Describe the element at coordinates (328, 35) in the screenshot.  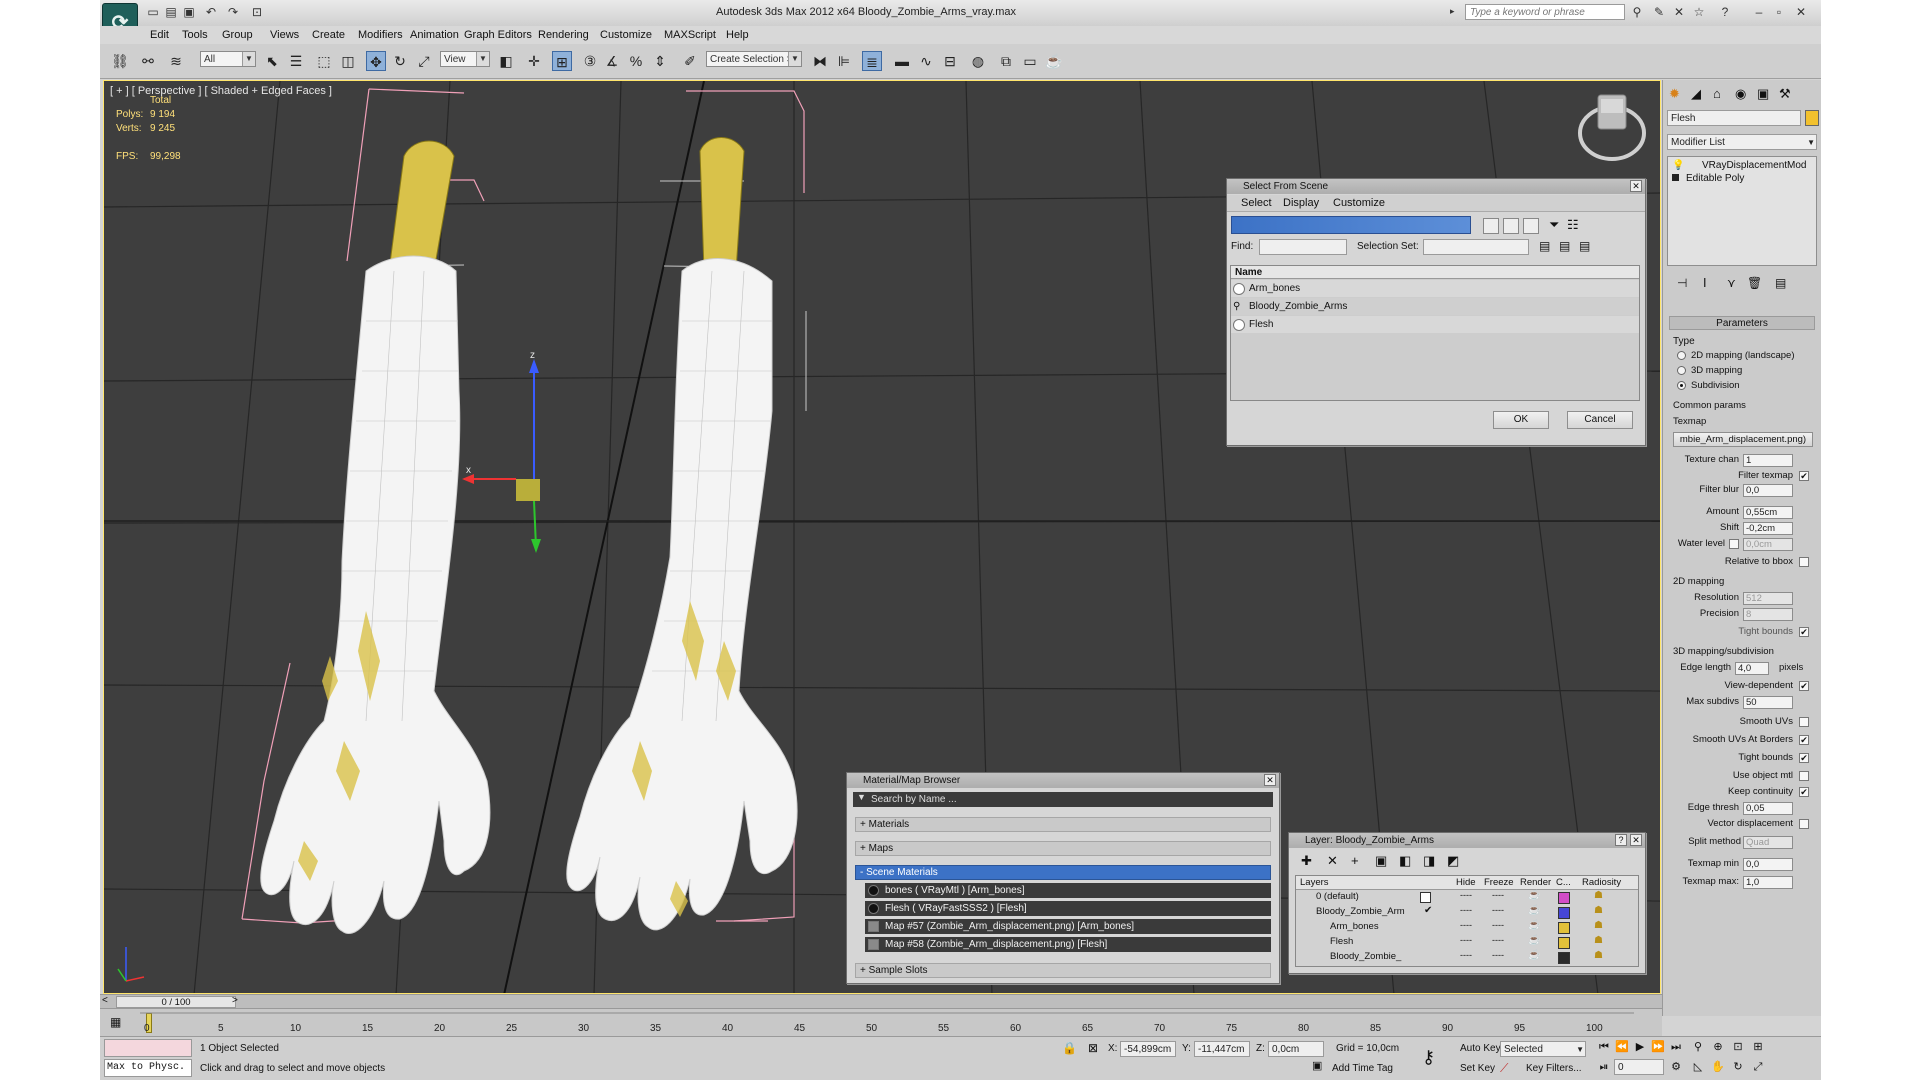
I see `menu-create: Create` at that location.